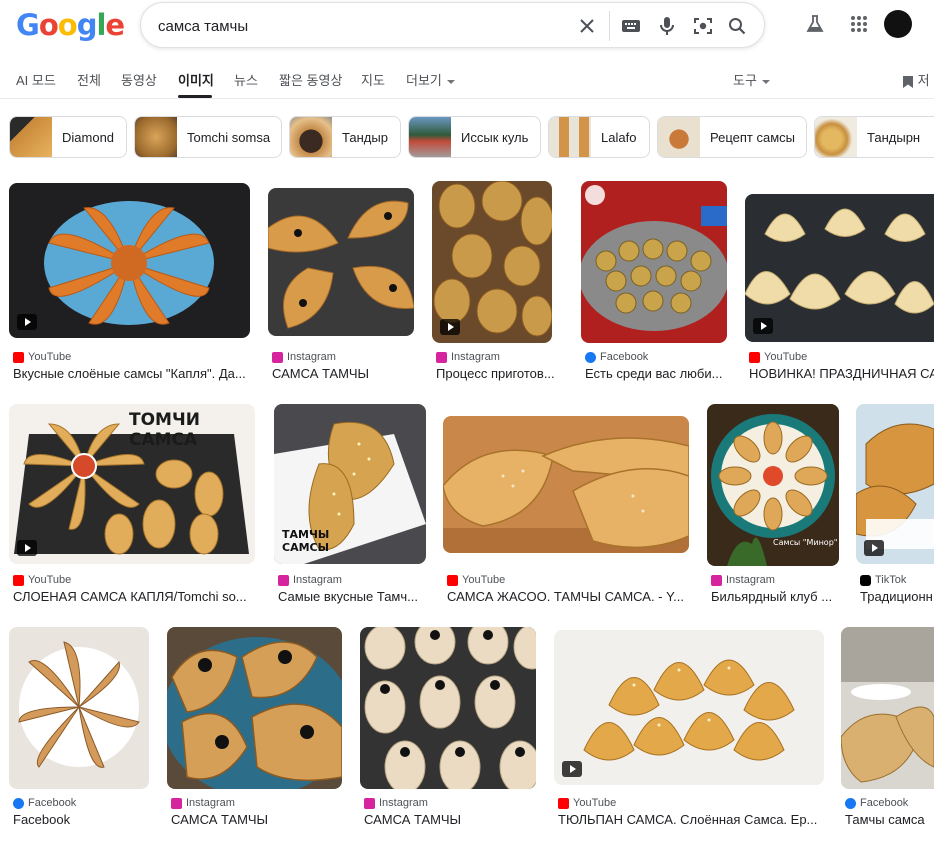 The image size is (934, 850). What do you see at coordinates (139, 79) in the screenshot?
I see `tab-videos: 동영상` at bounding box center [139, 79].